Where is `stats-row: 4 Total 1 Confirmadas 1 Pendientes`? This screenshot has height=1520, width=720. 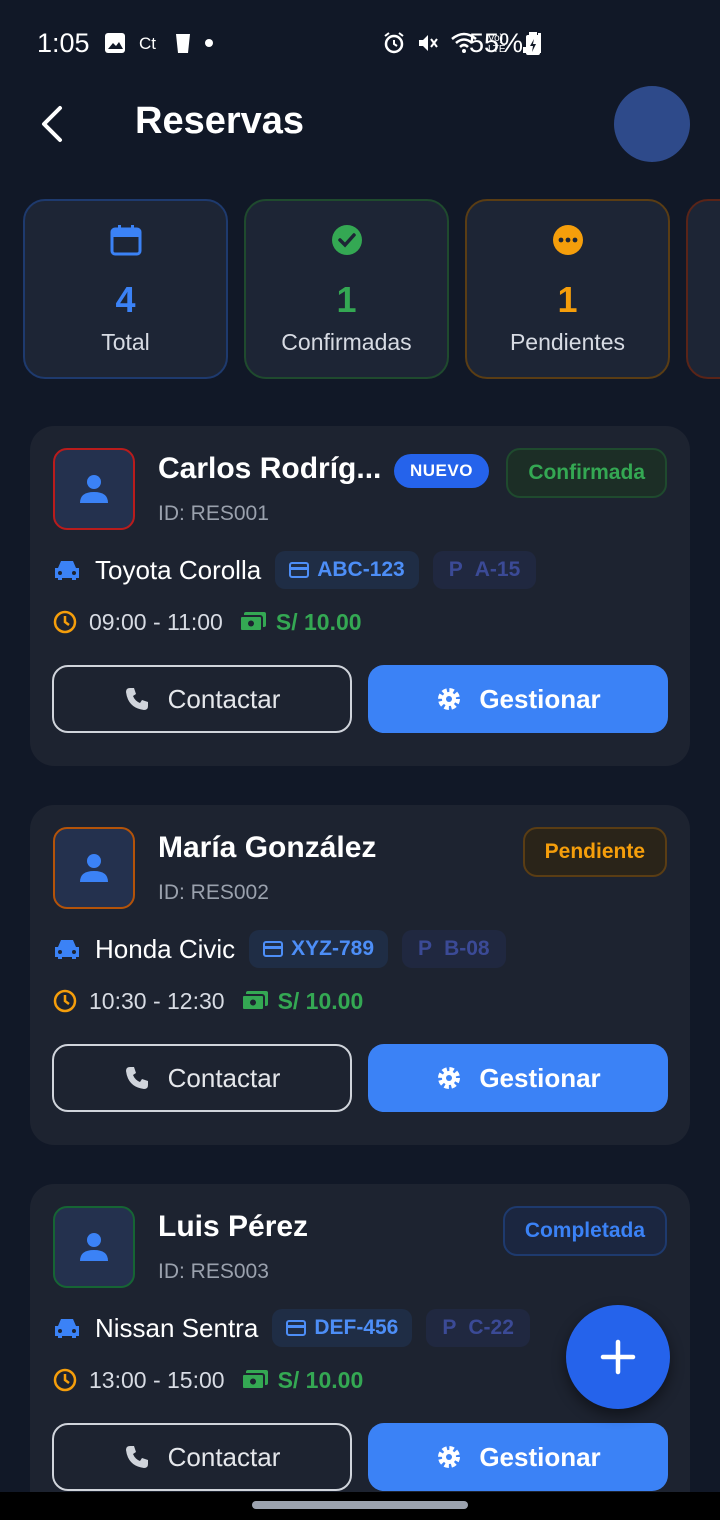
stats-row: 4 Total 1 Confirmadas 1 Pendientes is located at coordinates (371, 289).